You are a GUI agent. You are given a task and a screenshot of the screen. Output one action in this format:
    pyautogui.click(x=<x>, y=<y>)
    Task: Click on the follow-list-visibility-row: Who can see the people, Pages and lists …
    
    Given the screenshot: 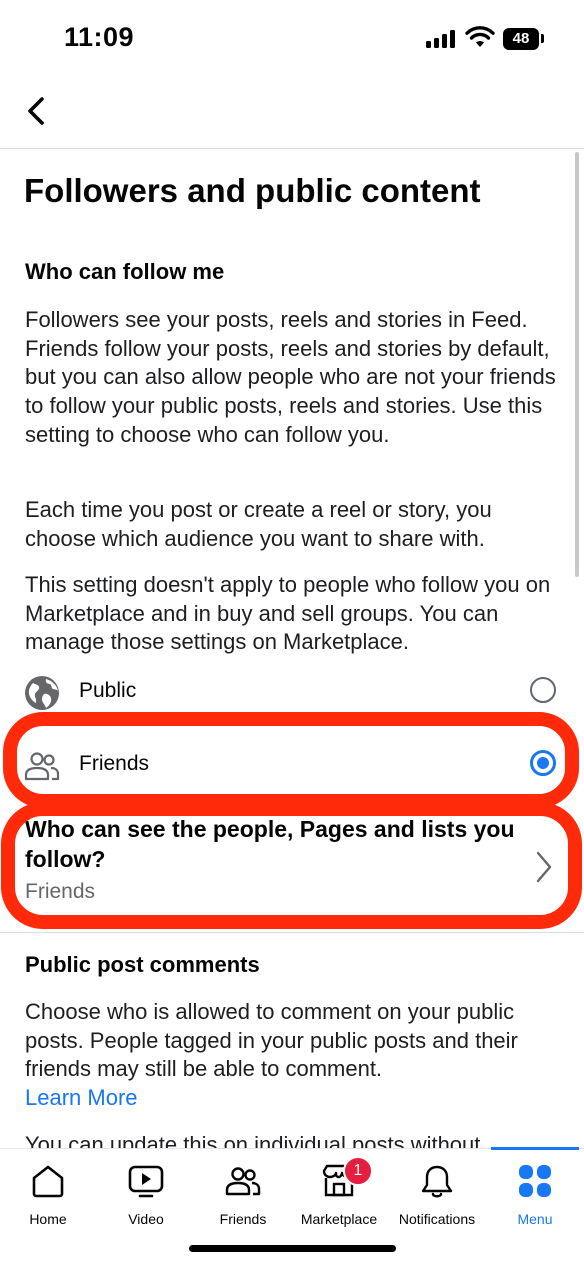 What is the action you would take?
    pyautogui.click(x=292, y=867)
    